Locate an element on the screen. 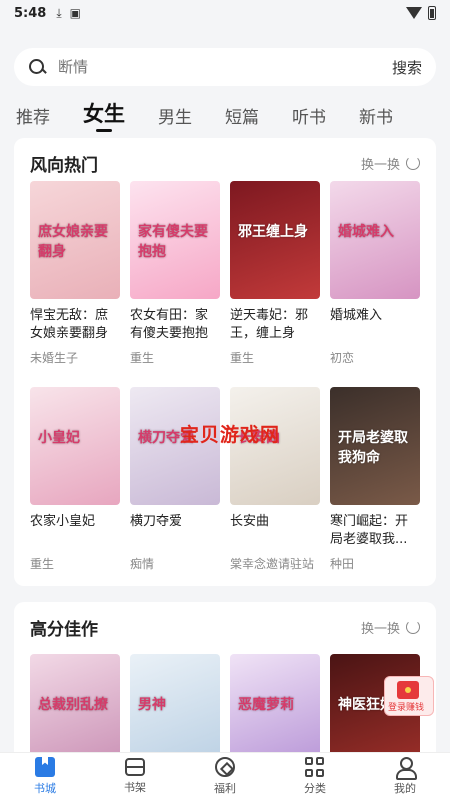 The image size is (450, 800). book-tag: 初恋 is located at coordinates (342, 358).